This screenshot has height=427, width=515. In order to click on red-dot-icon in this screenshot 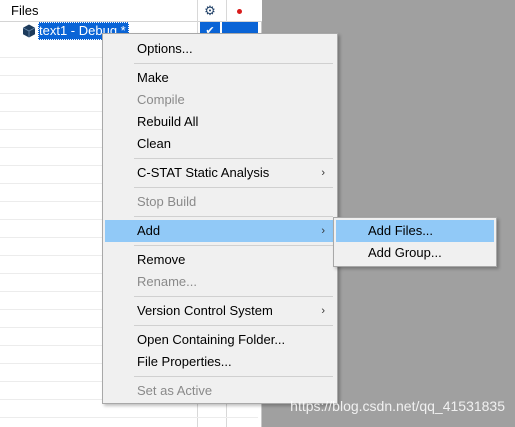, I will do `click(239, 10)`.